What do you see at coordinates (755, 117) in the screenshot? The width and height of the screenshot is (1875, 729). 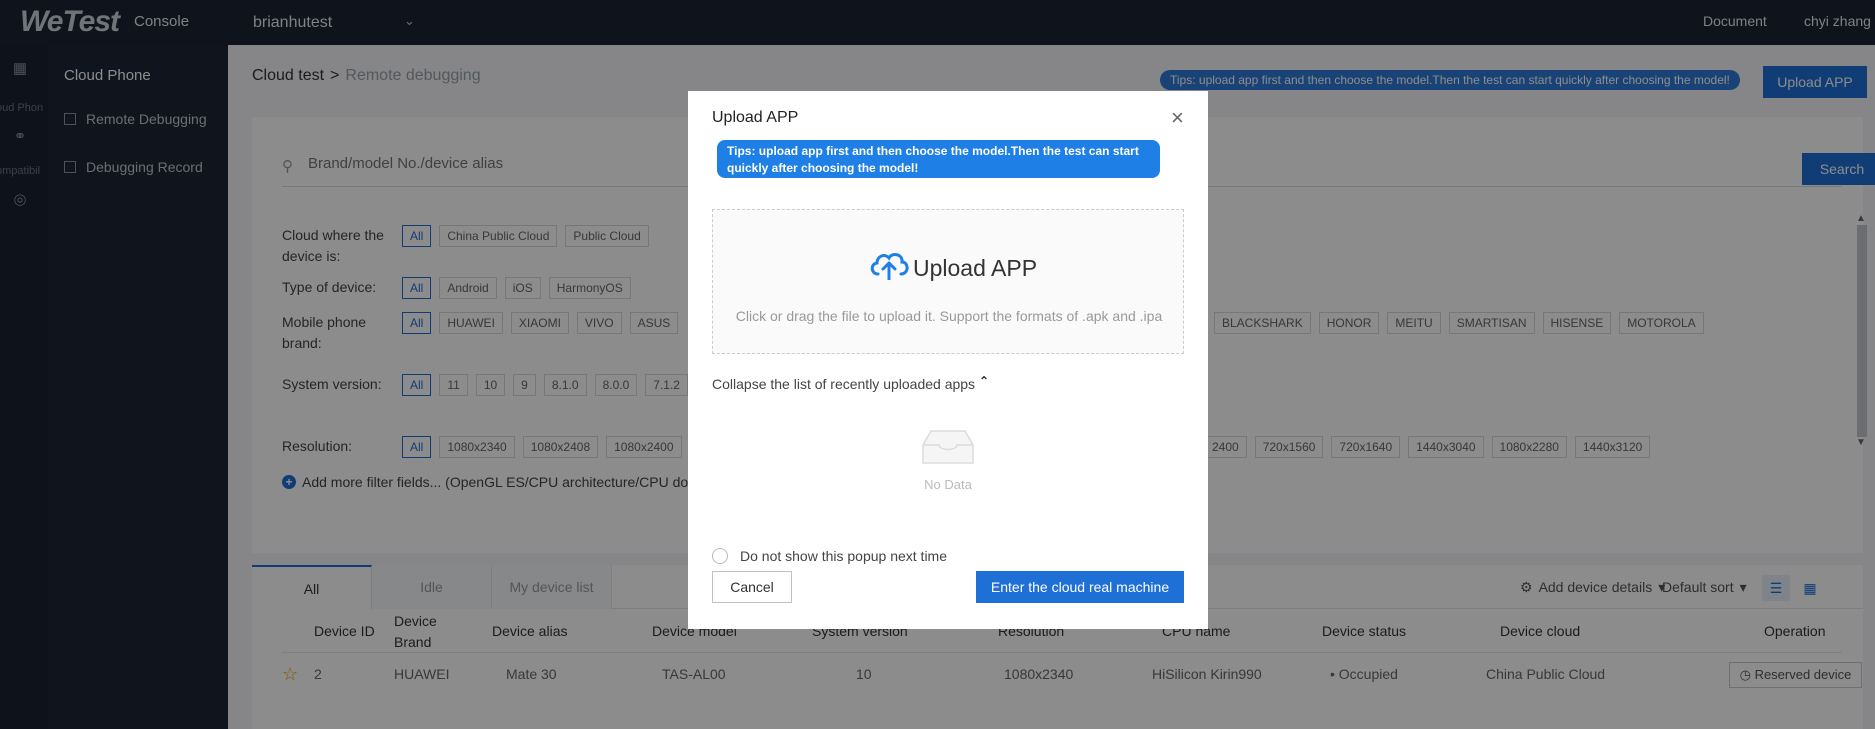 I see `dialog-title: Upload APP` at bounding box center [755, 117].